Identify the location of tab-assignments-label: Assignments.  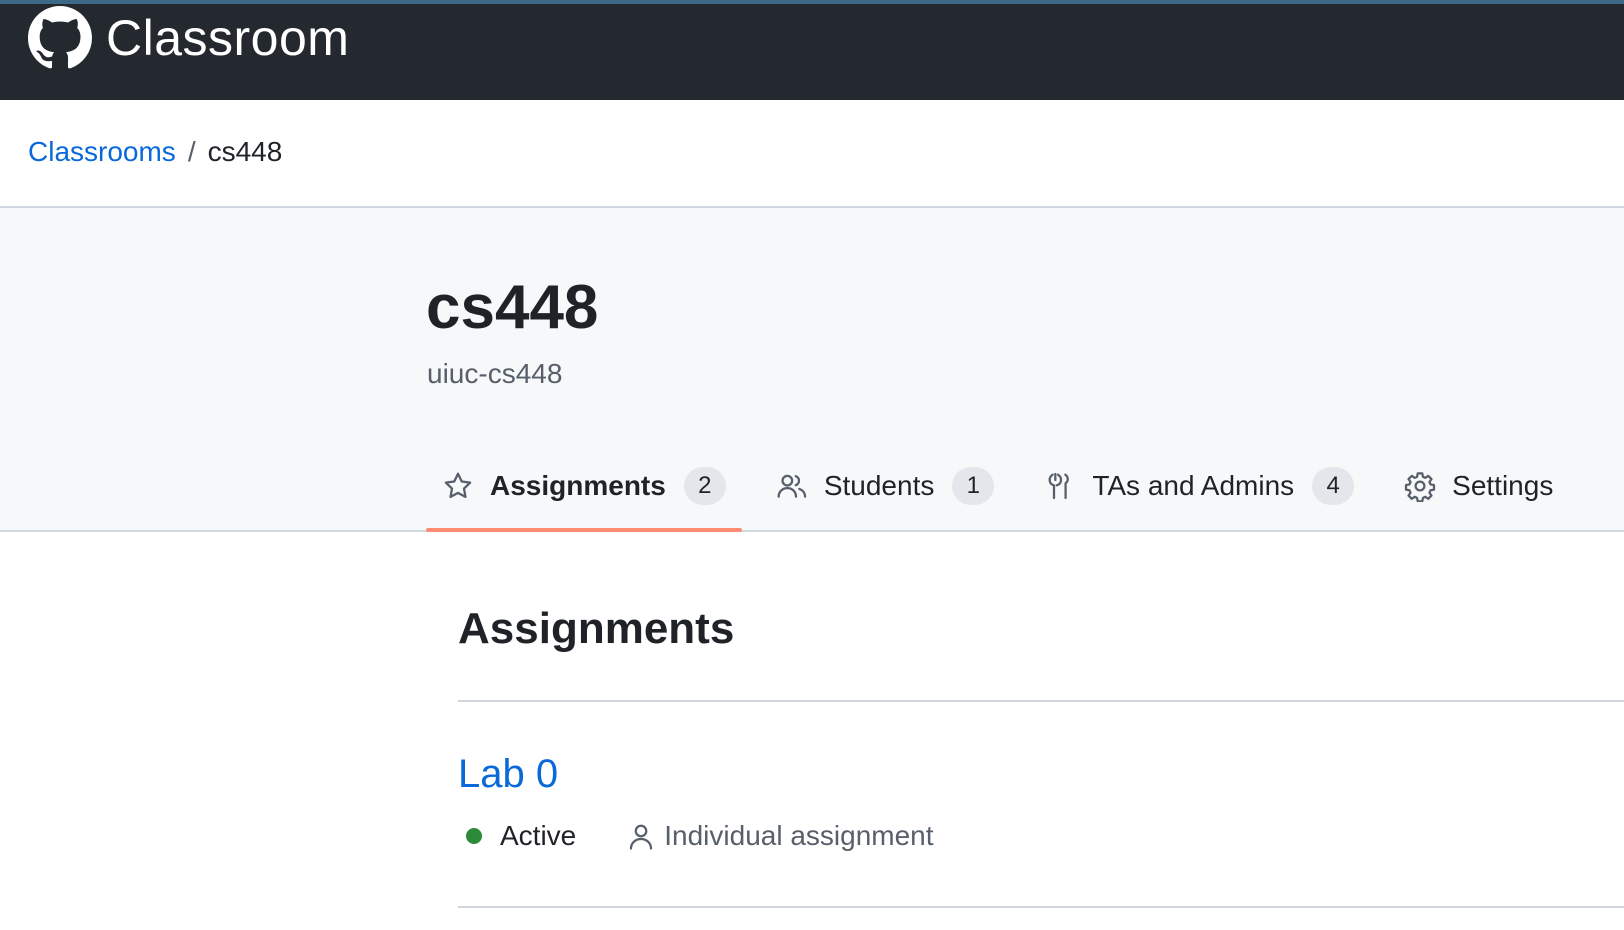
(578, 485).